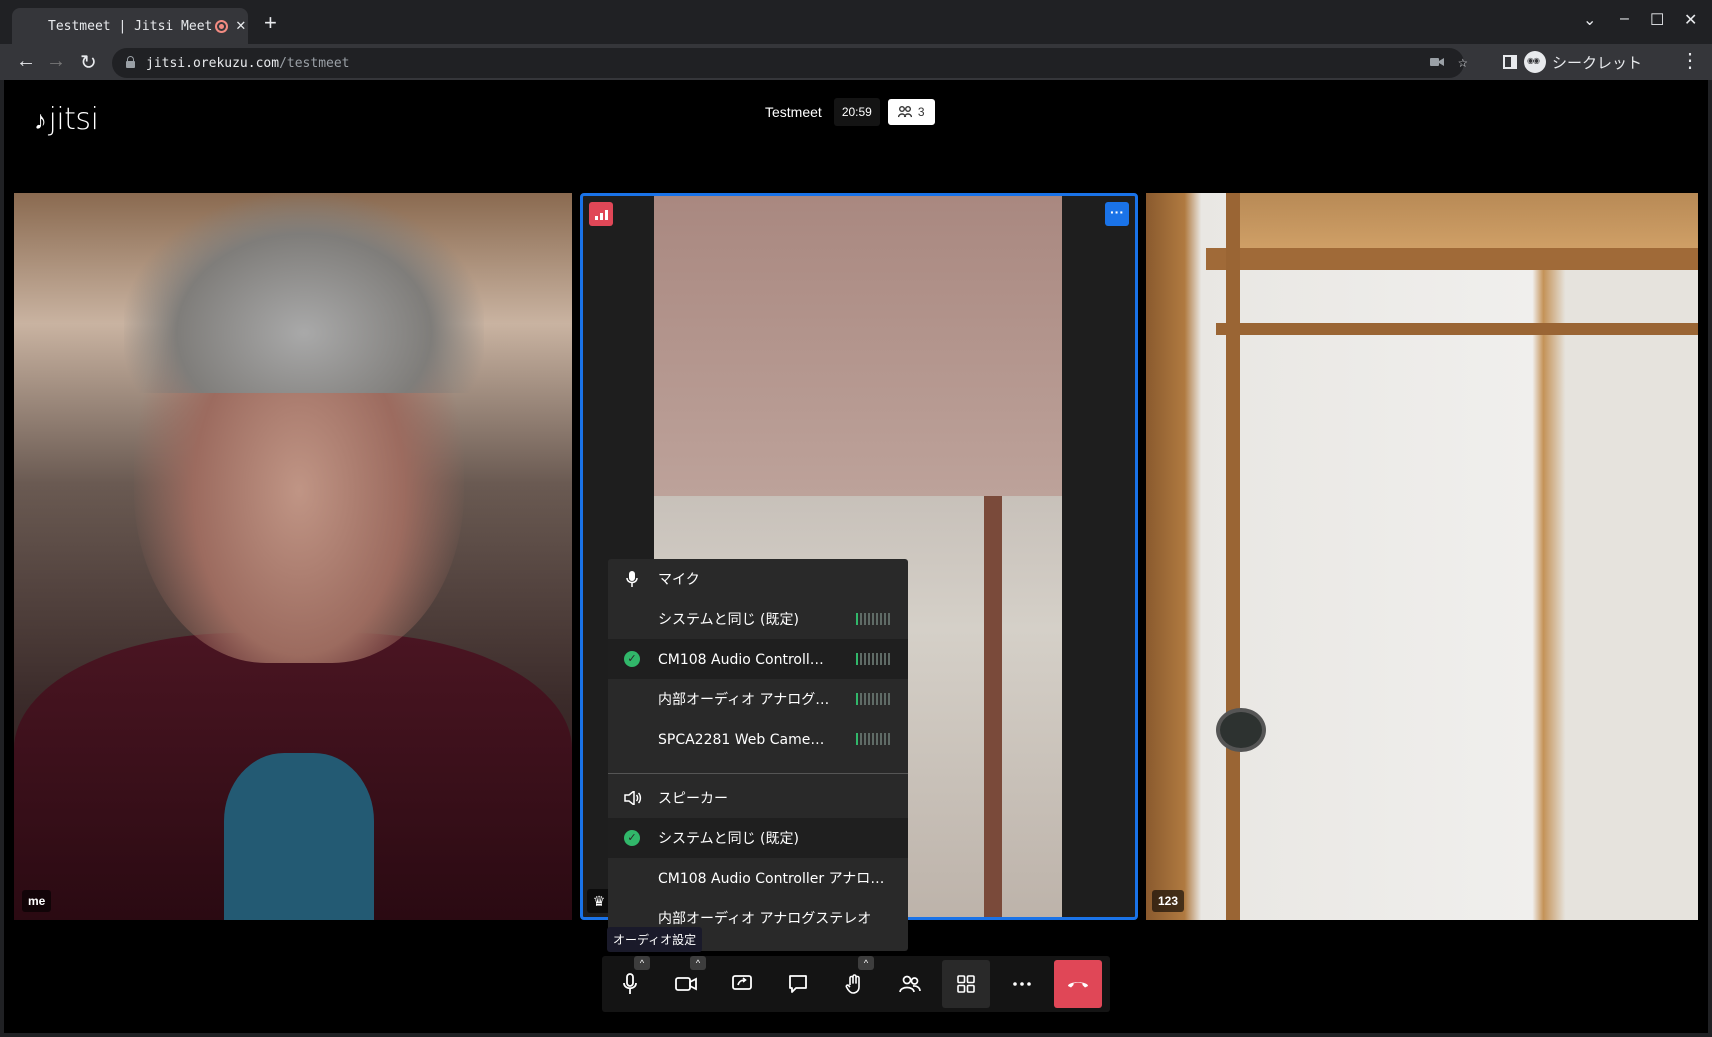 The width and height of the screenshot is (1712, 1037). Describe the element at coordinates (921, 112) in the screenshot. I see `participant-count: 3` at that location.